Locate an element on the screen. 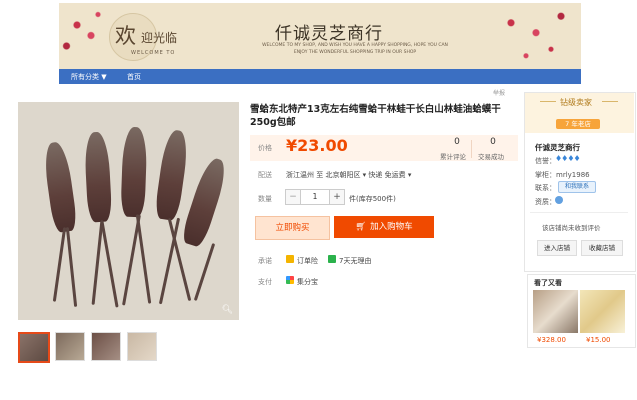 Image resolution: width=637 pixels, height=400 pixels. price-label: 价格 is located at coordinates (265, 148).